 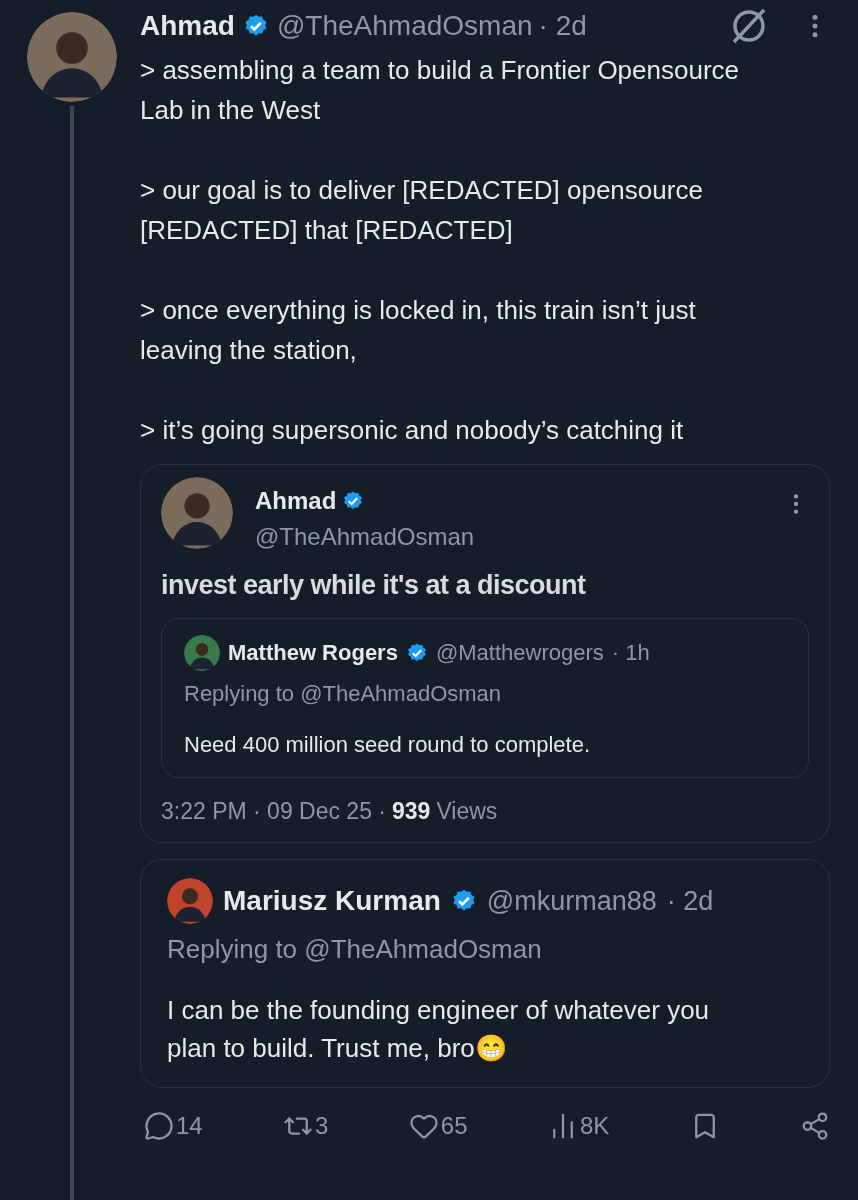 I want to click on views-action: 8K, so click(x=578, y=1126).